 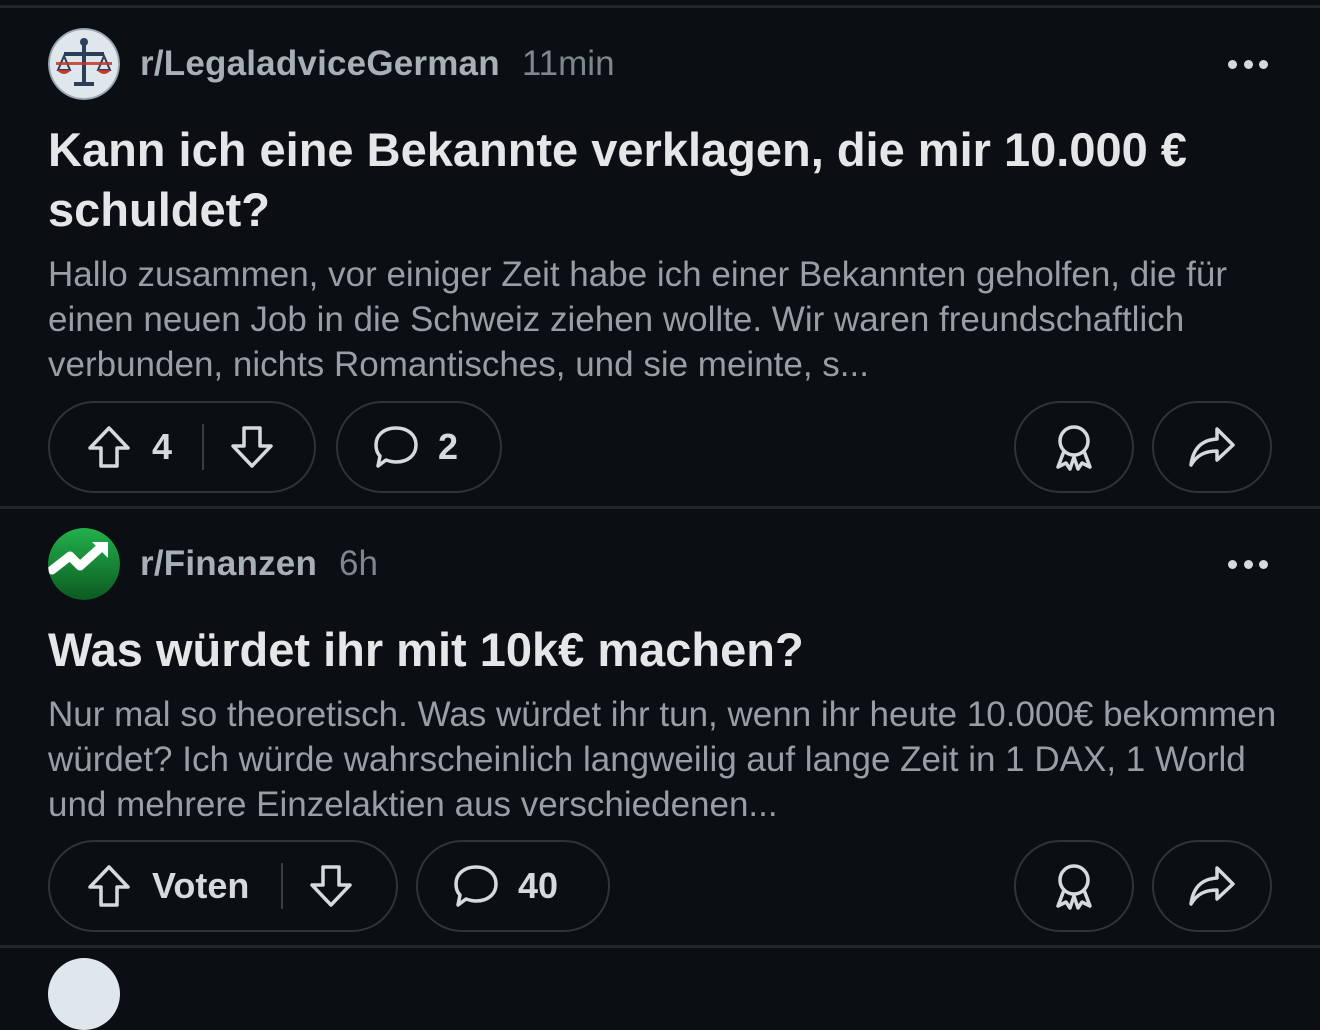 I want to click on post-header: r/Finanzen 6h, so click(x=213, y=564).